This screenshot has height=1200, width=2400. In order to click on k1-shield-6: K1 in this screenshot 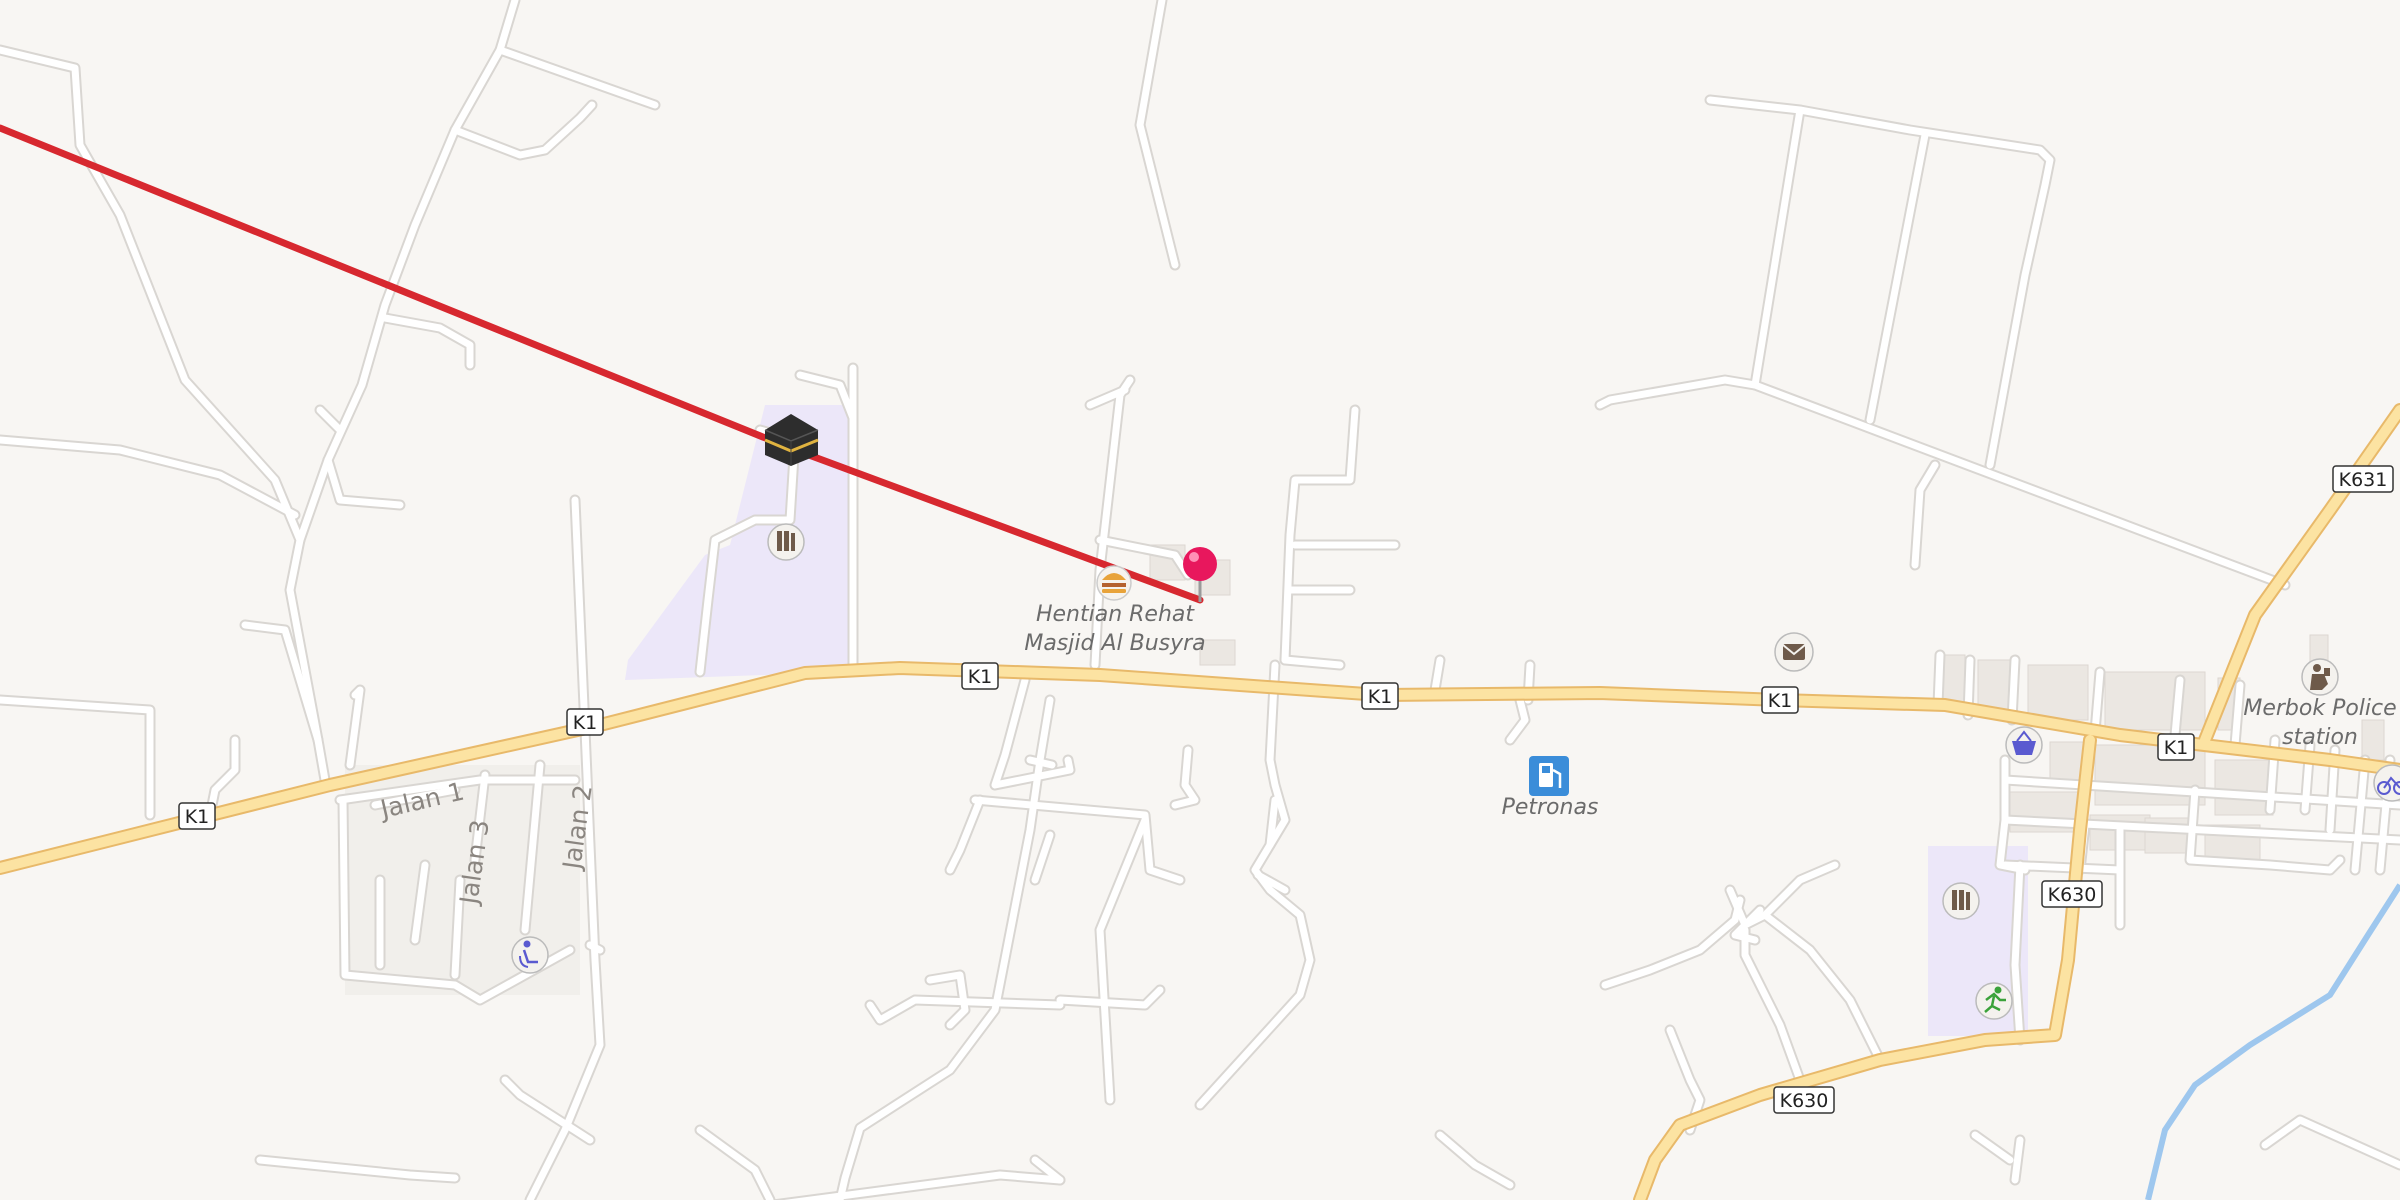, I will do `click(2176, 747)`.